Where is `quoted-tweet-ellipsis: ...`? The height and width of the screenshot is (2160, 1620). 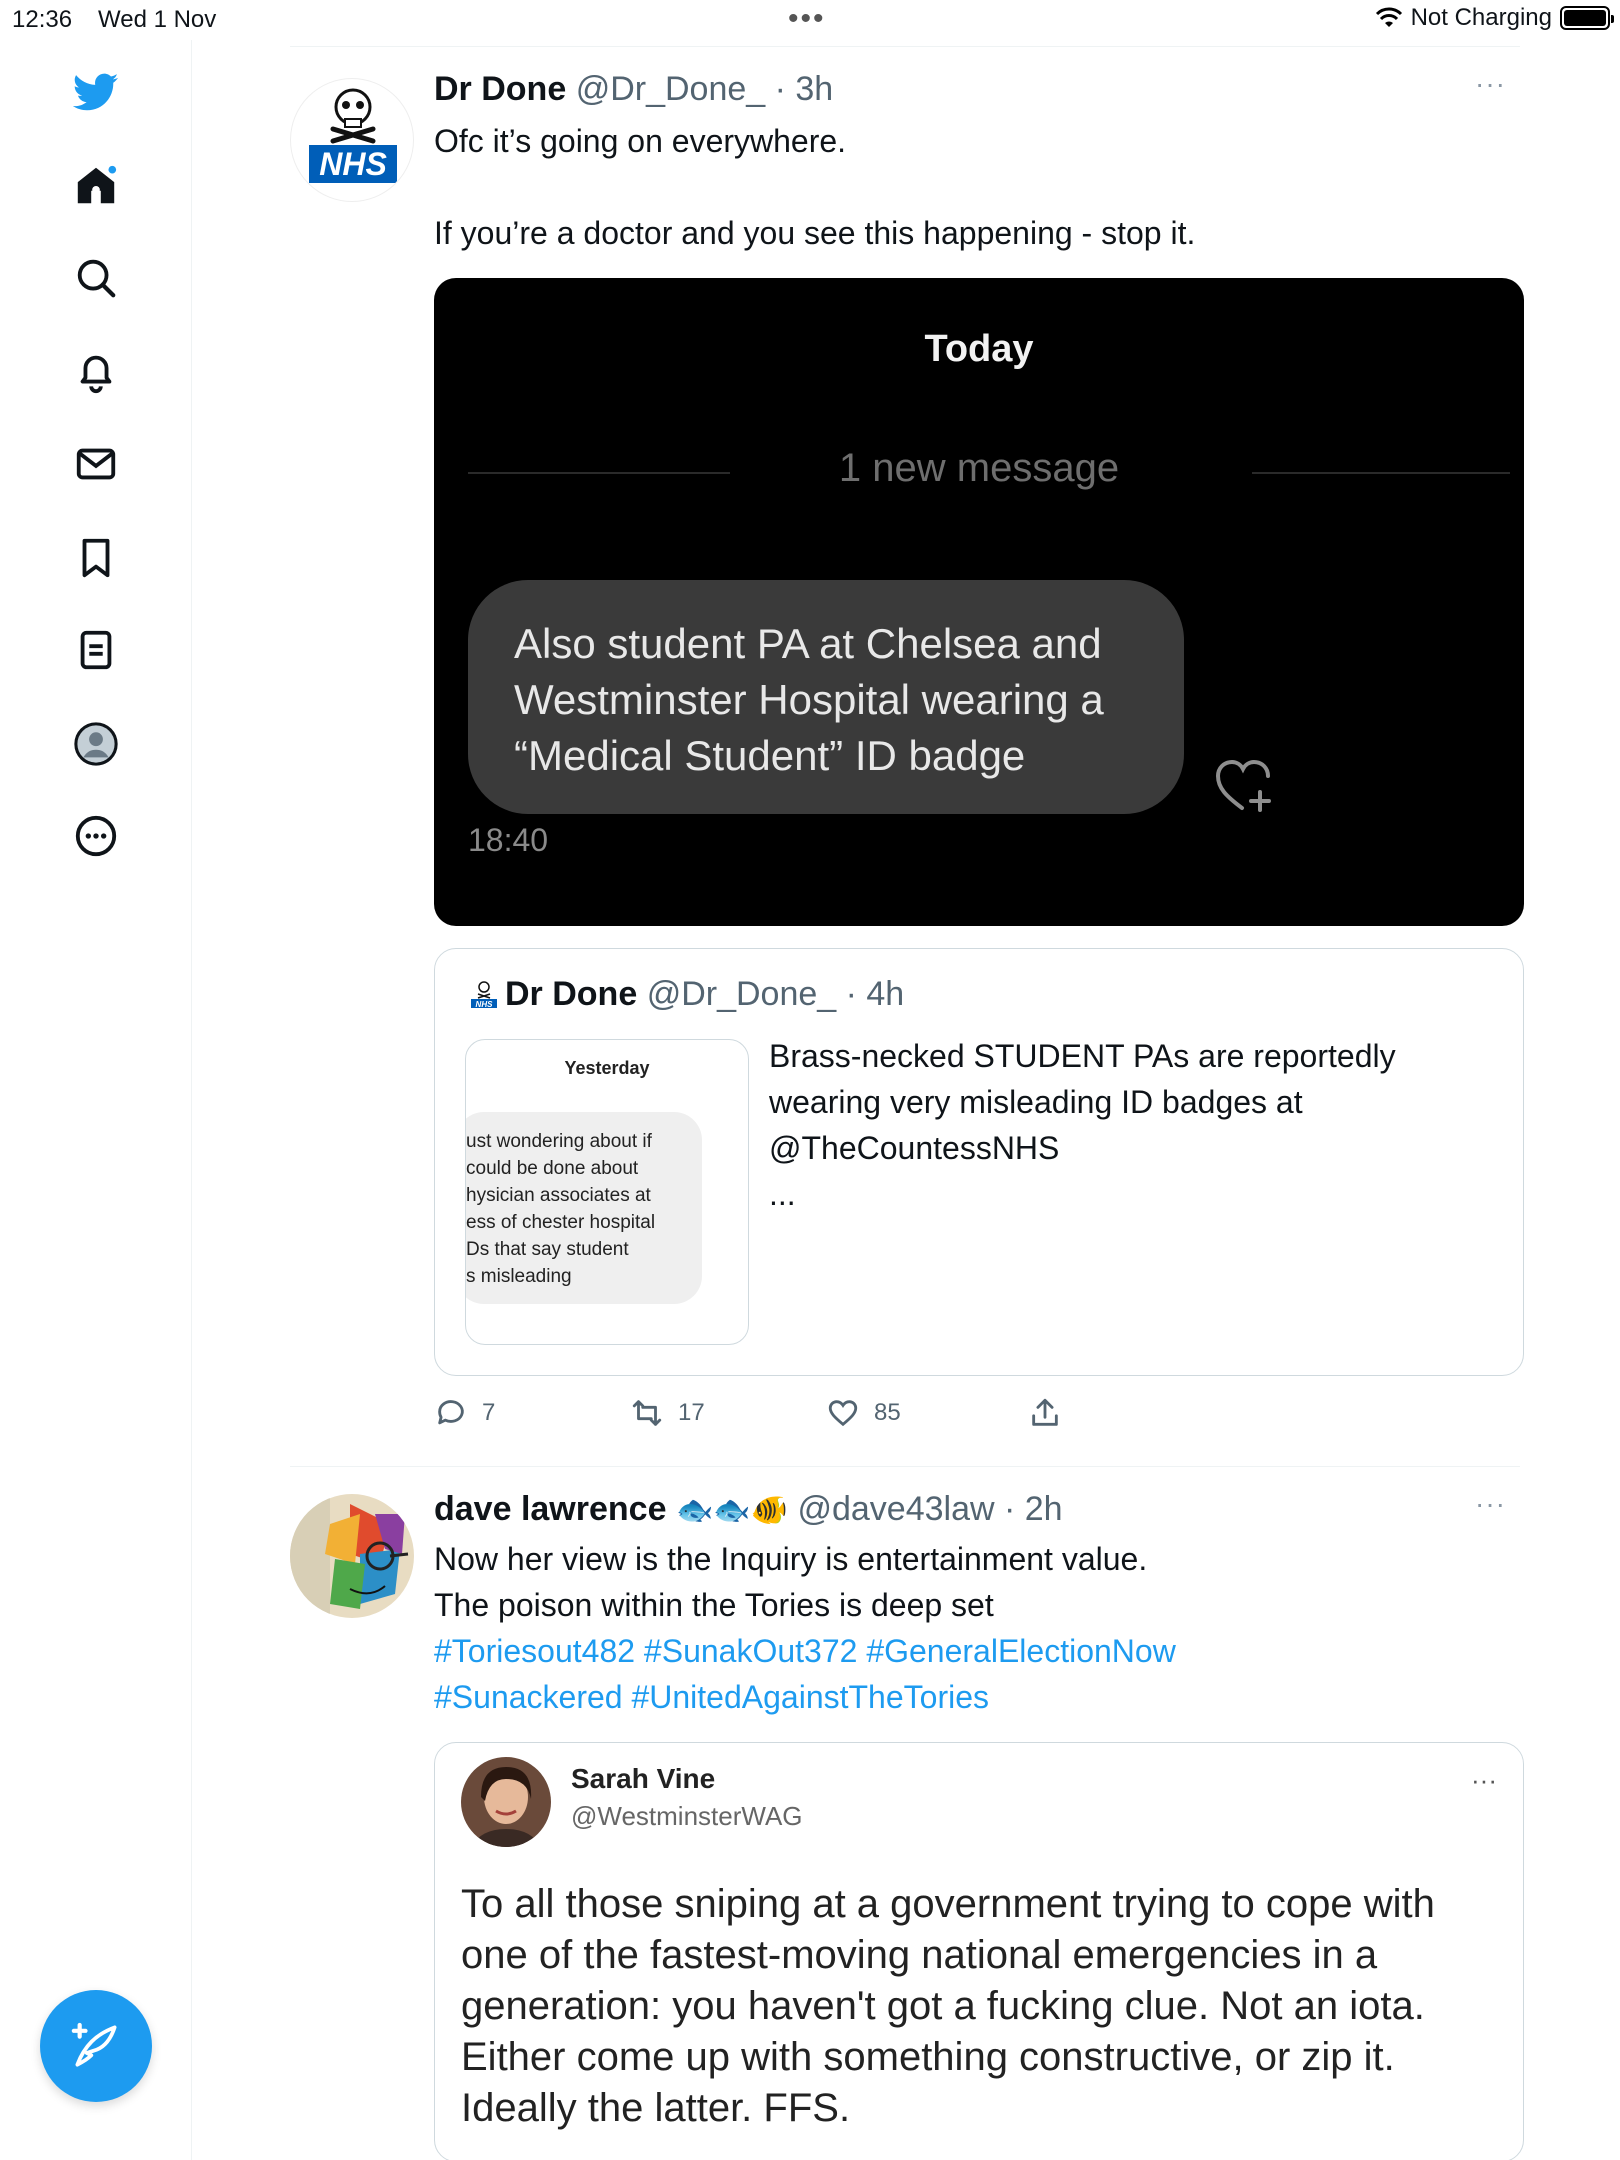 quoted-tweet-ellipsis: ... is located at coordinates (782, 1194).